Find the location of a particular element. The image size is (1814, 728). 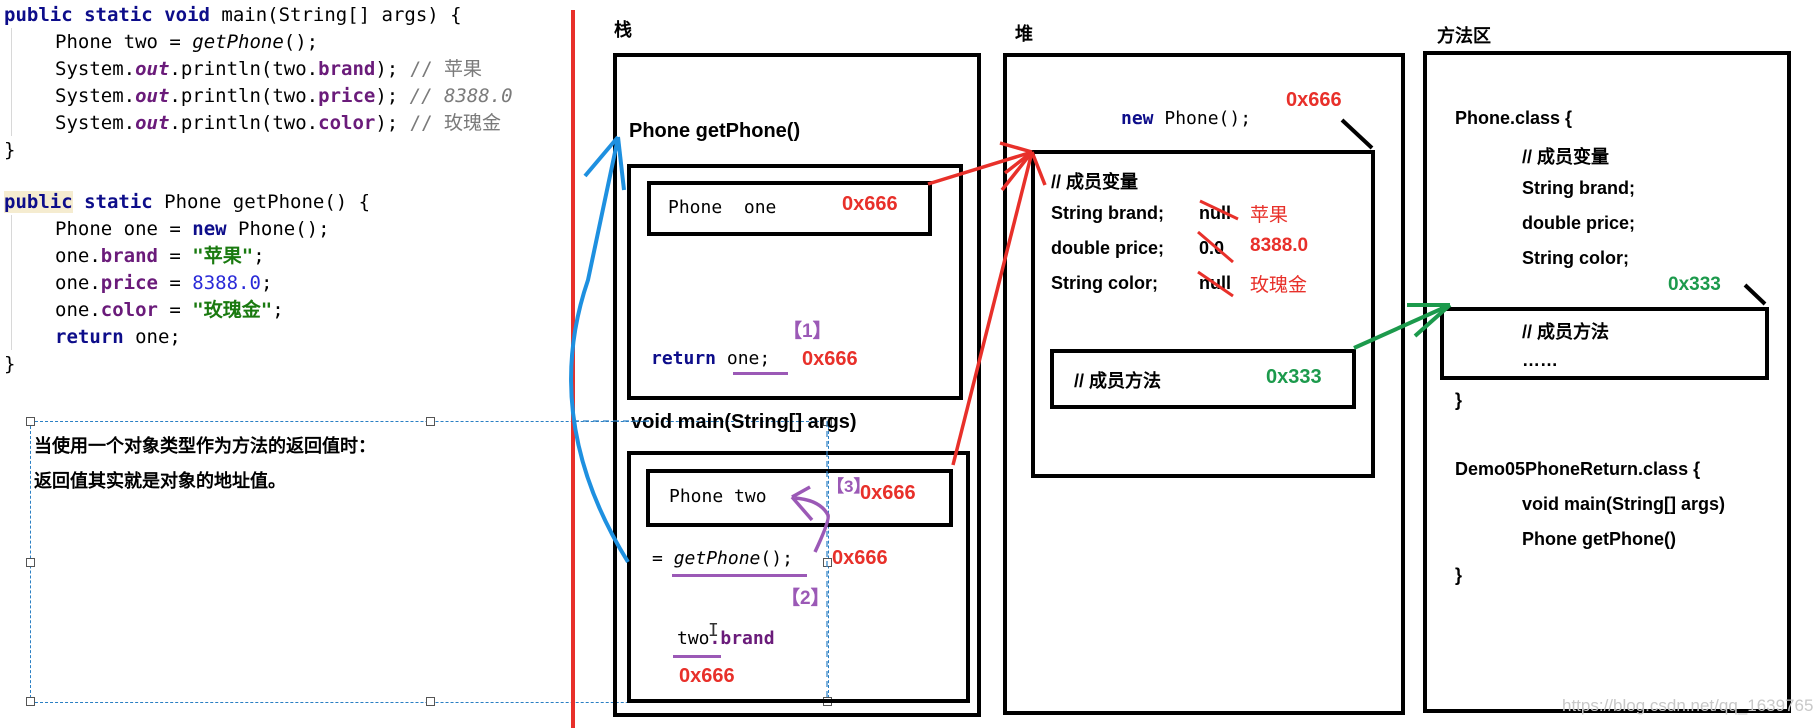

field-color-old: null is located at coordinates (1215, 283).